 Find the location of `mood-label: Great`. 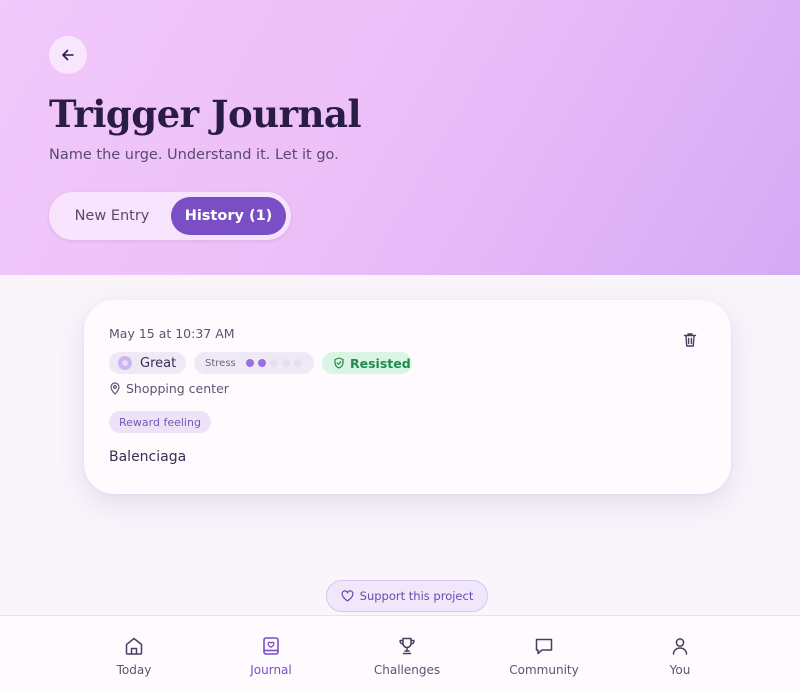

mood-label: Great is located at coordinates (158, 363).